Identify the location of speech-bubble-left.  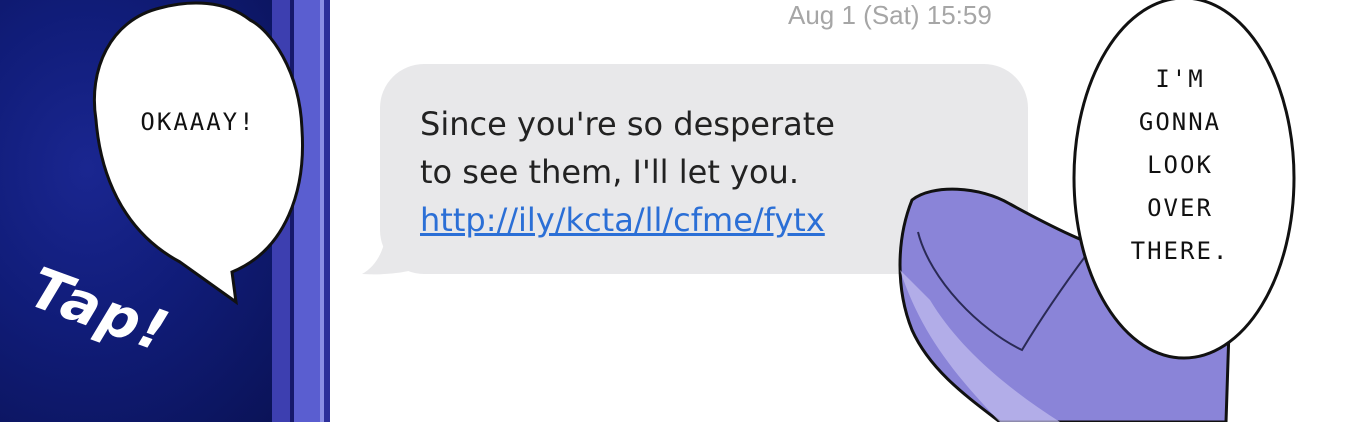
(198, 153).